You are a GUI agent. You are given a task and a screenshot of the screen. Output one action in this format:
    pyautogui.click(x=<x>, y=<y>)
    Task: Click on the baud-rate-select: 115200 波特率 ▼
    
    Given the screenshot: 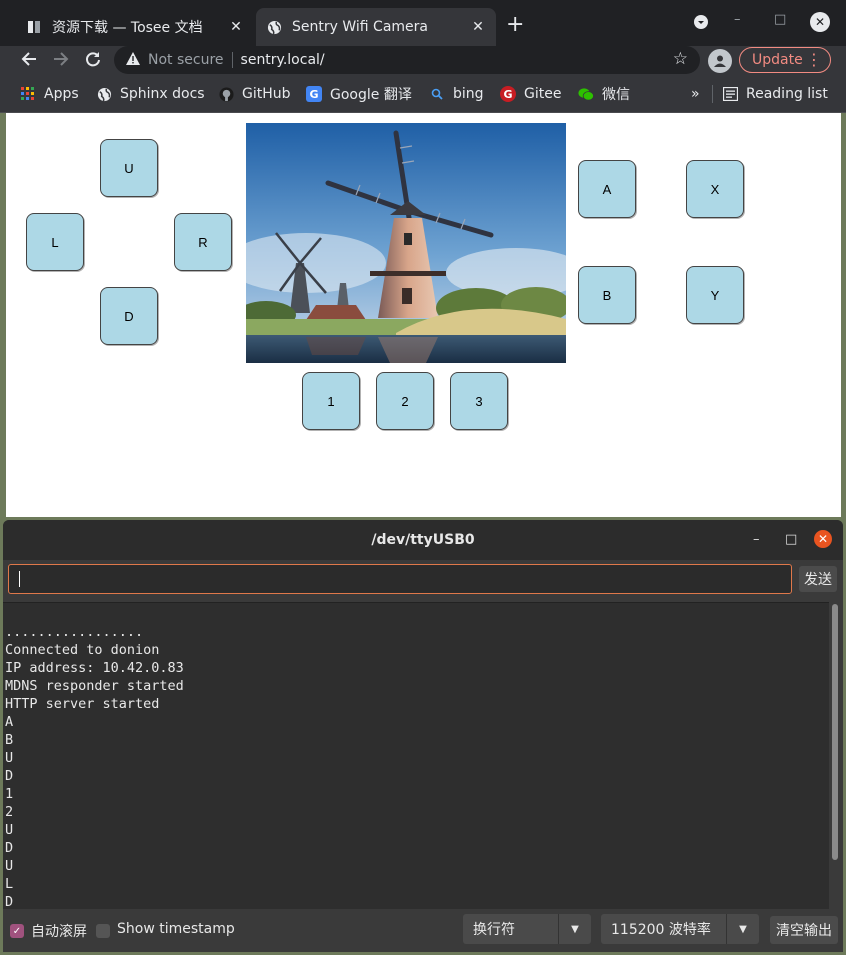 What is the action you would take?
    pyautogui.click(x=680, y=929)
    